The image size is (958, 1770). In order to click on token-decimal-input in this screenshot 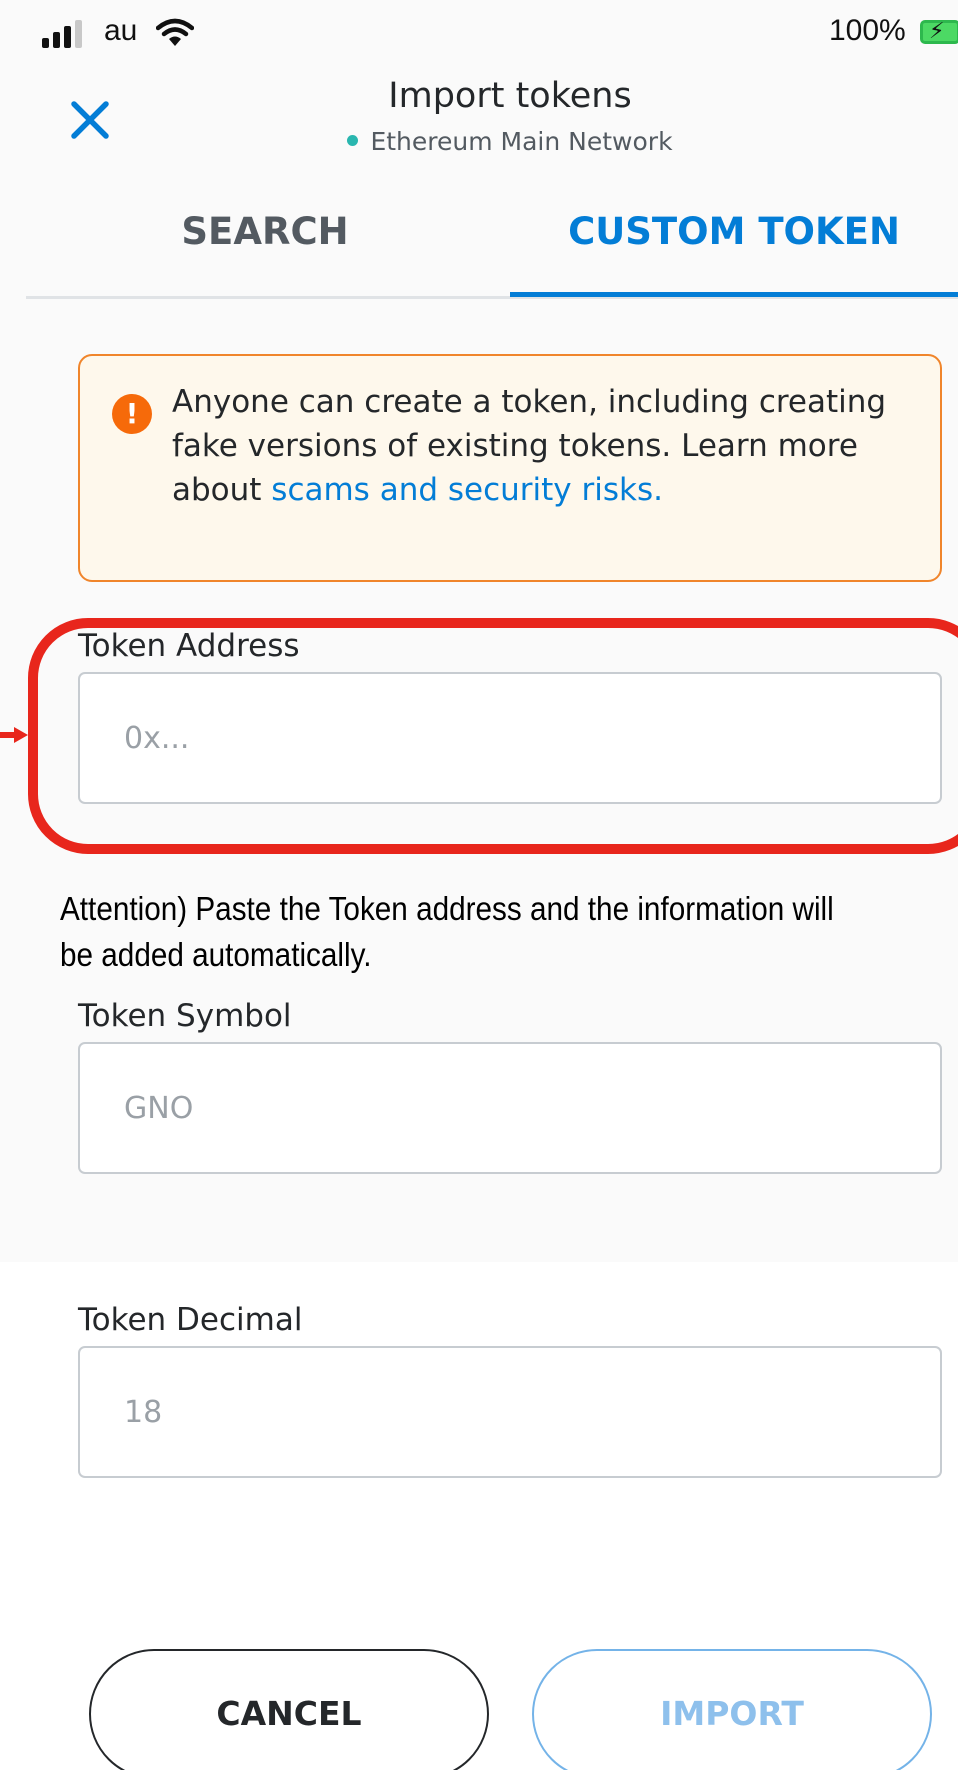, I will do `click(510, 1412)`.